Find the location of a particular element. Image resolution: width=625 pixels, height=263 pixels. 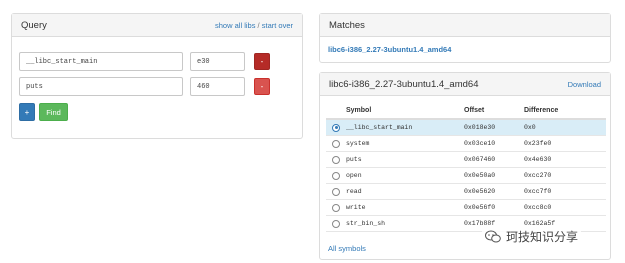

difference-cell: 0xcc7f0 is located at coordinates (538, 191).